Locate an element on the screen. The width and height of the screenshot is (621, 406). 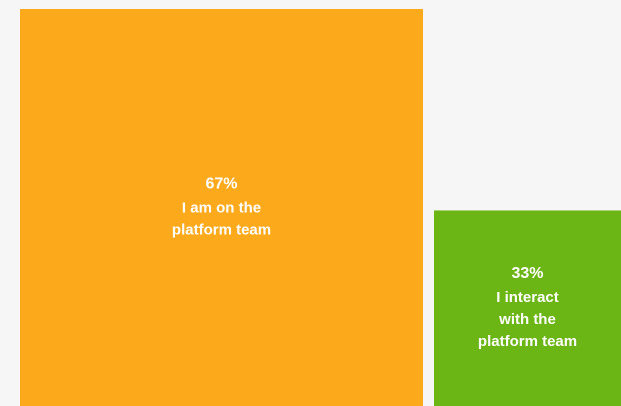
bar-2-category-label: with the is located at coordinates (527, 319).